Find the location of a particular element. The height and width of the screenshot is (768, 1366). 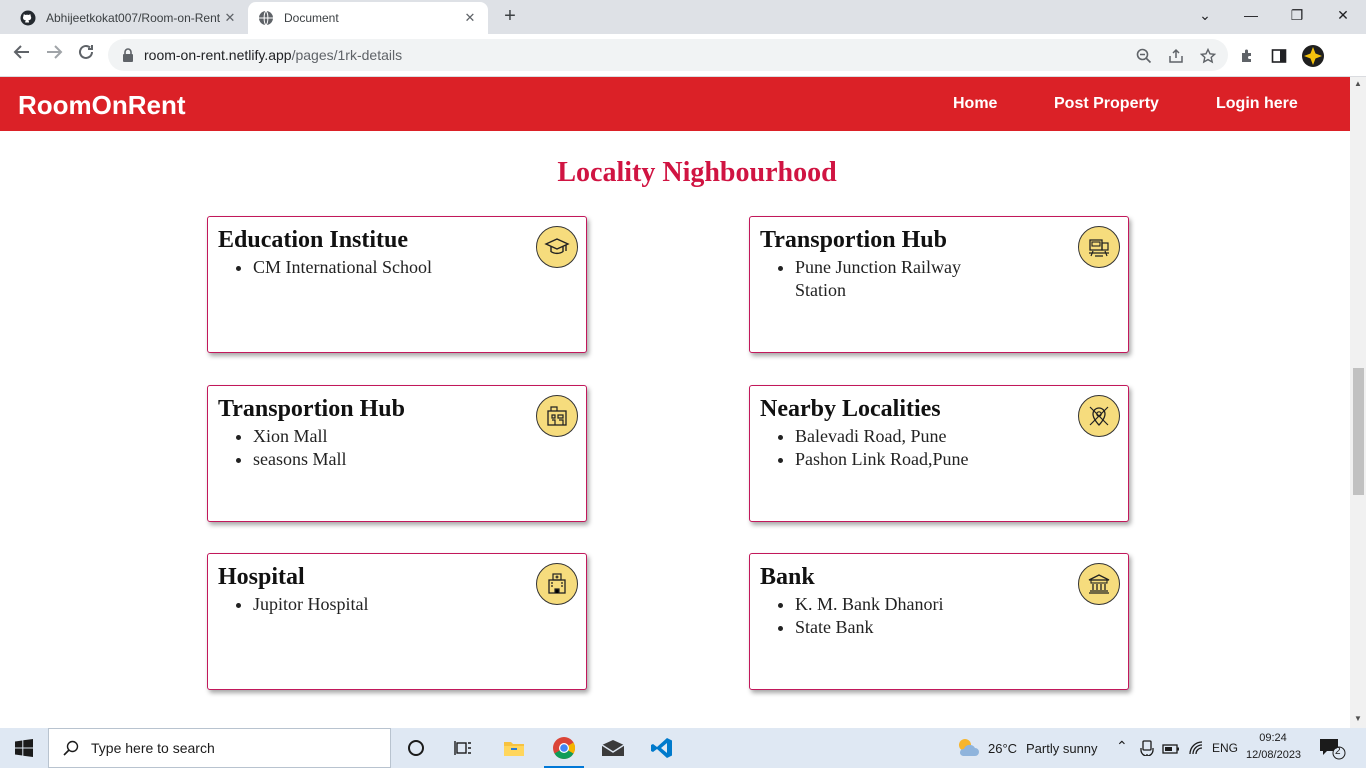

locality-card: Transportion Hub Xion Mall seasons Mall is located at coordinates (397, 453).